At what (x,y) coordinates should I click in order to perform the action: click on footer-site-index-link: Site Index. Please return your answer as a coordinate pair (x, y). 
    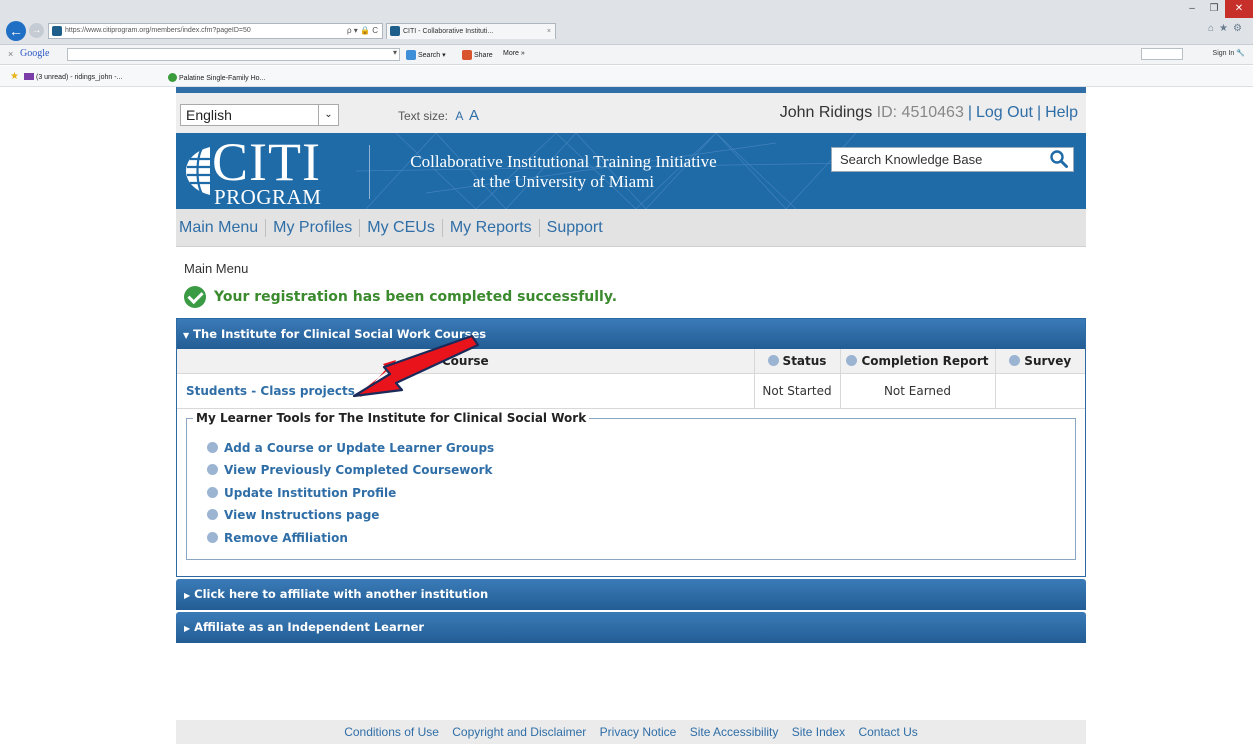
    Looking at the image, I should click on (818, 732).